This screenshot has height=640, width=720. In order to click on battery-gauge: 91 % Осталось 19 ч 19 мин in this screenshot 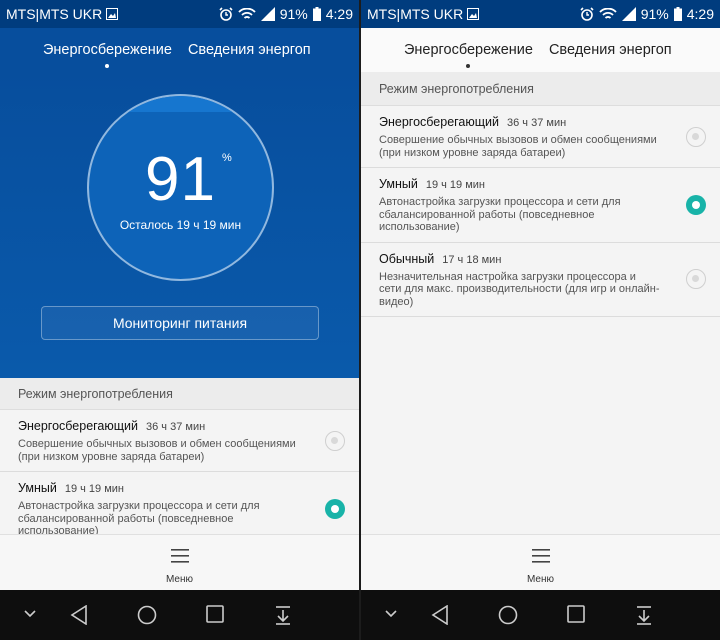, I will do `click(180, 187)`.